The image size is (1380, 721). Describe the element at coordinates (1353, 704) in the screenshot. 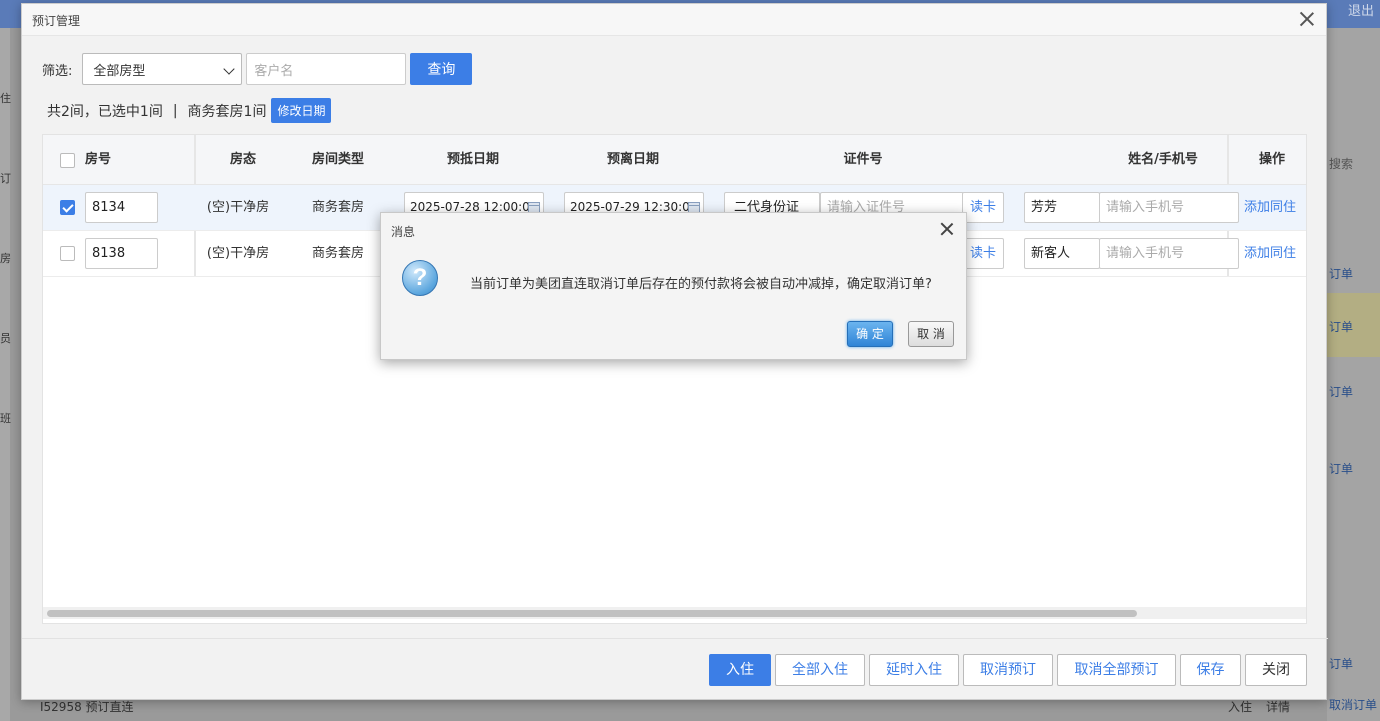

I see `bg-cancel-order-link: 取消订单` at that location.